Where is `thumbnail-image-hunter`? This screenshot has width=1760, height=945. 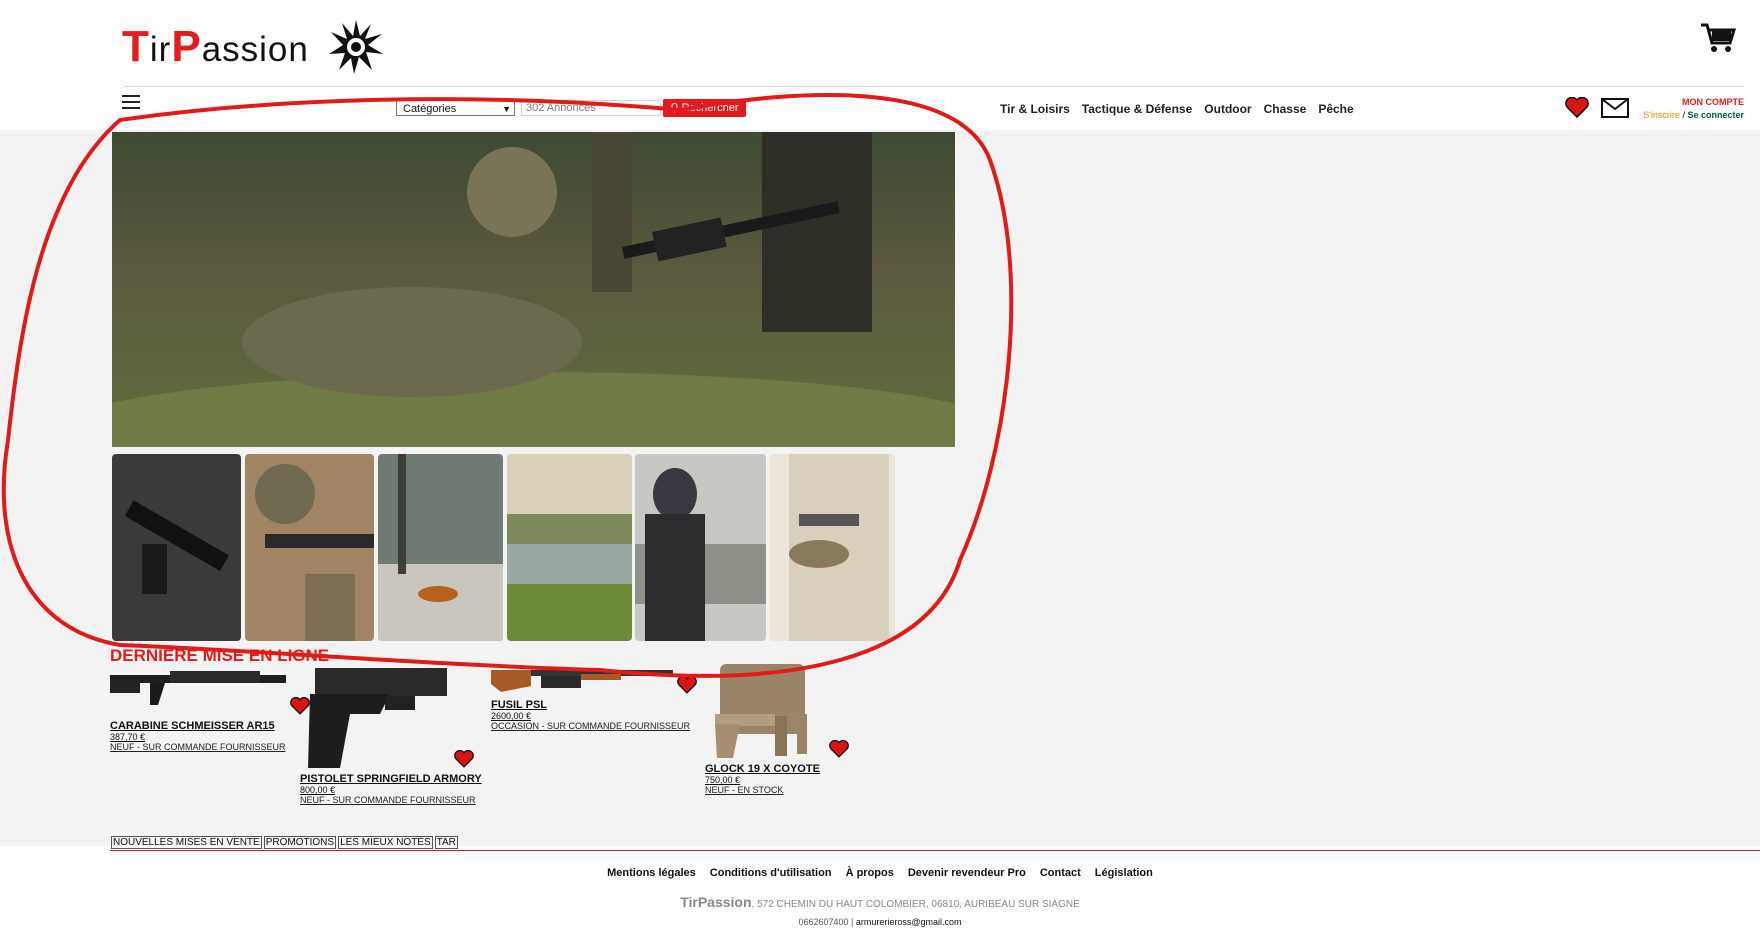
thumbnail-image-hunter is located at coordinates (700, 547).